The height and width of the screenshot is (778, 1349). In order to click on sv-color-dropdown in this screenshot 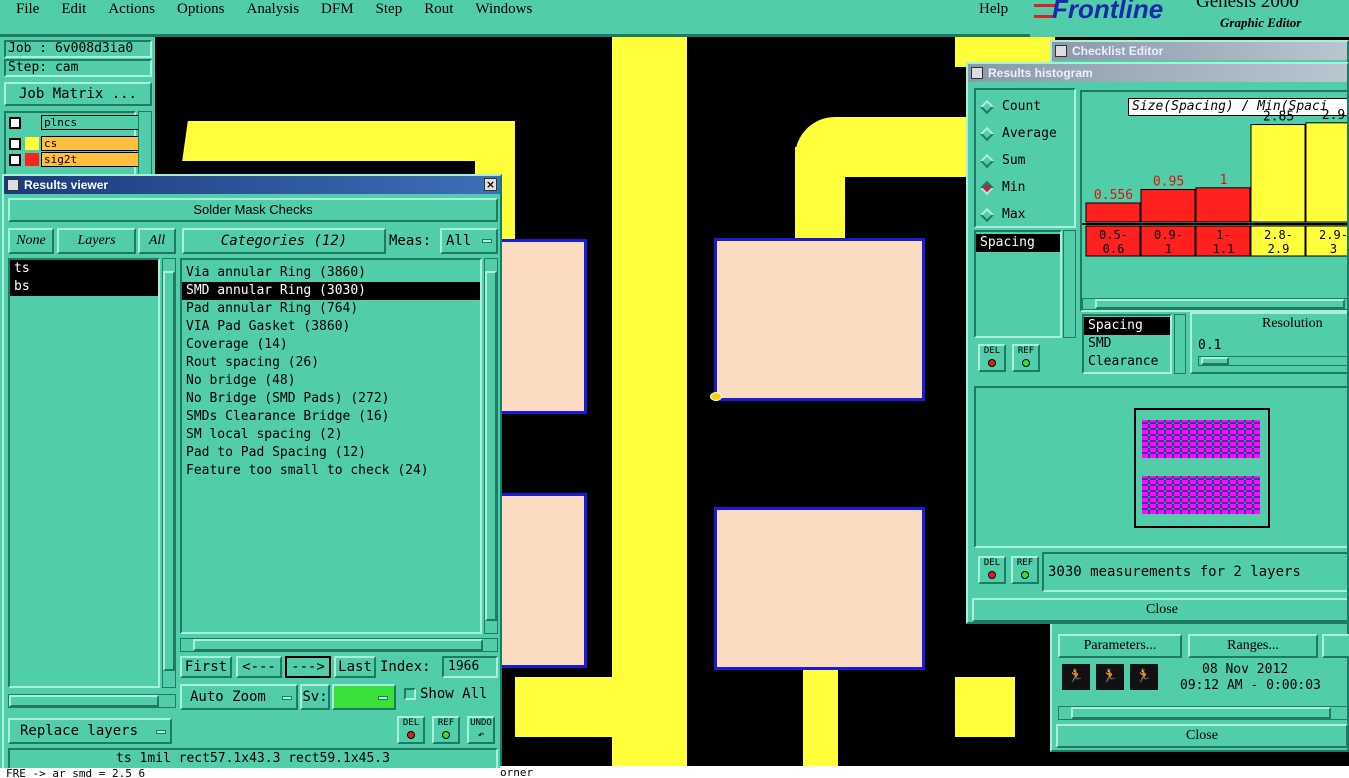, I will do `click(364, 697)`.